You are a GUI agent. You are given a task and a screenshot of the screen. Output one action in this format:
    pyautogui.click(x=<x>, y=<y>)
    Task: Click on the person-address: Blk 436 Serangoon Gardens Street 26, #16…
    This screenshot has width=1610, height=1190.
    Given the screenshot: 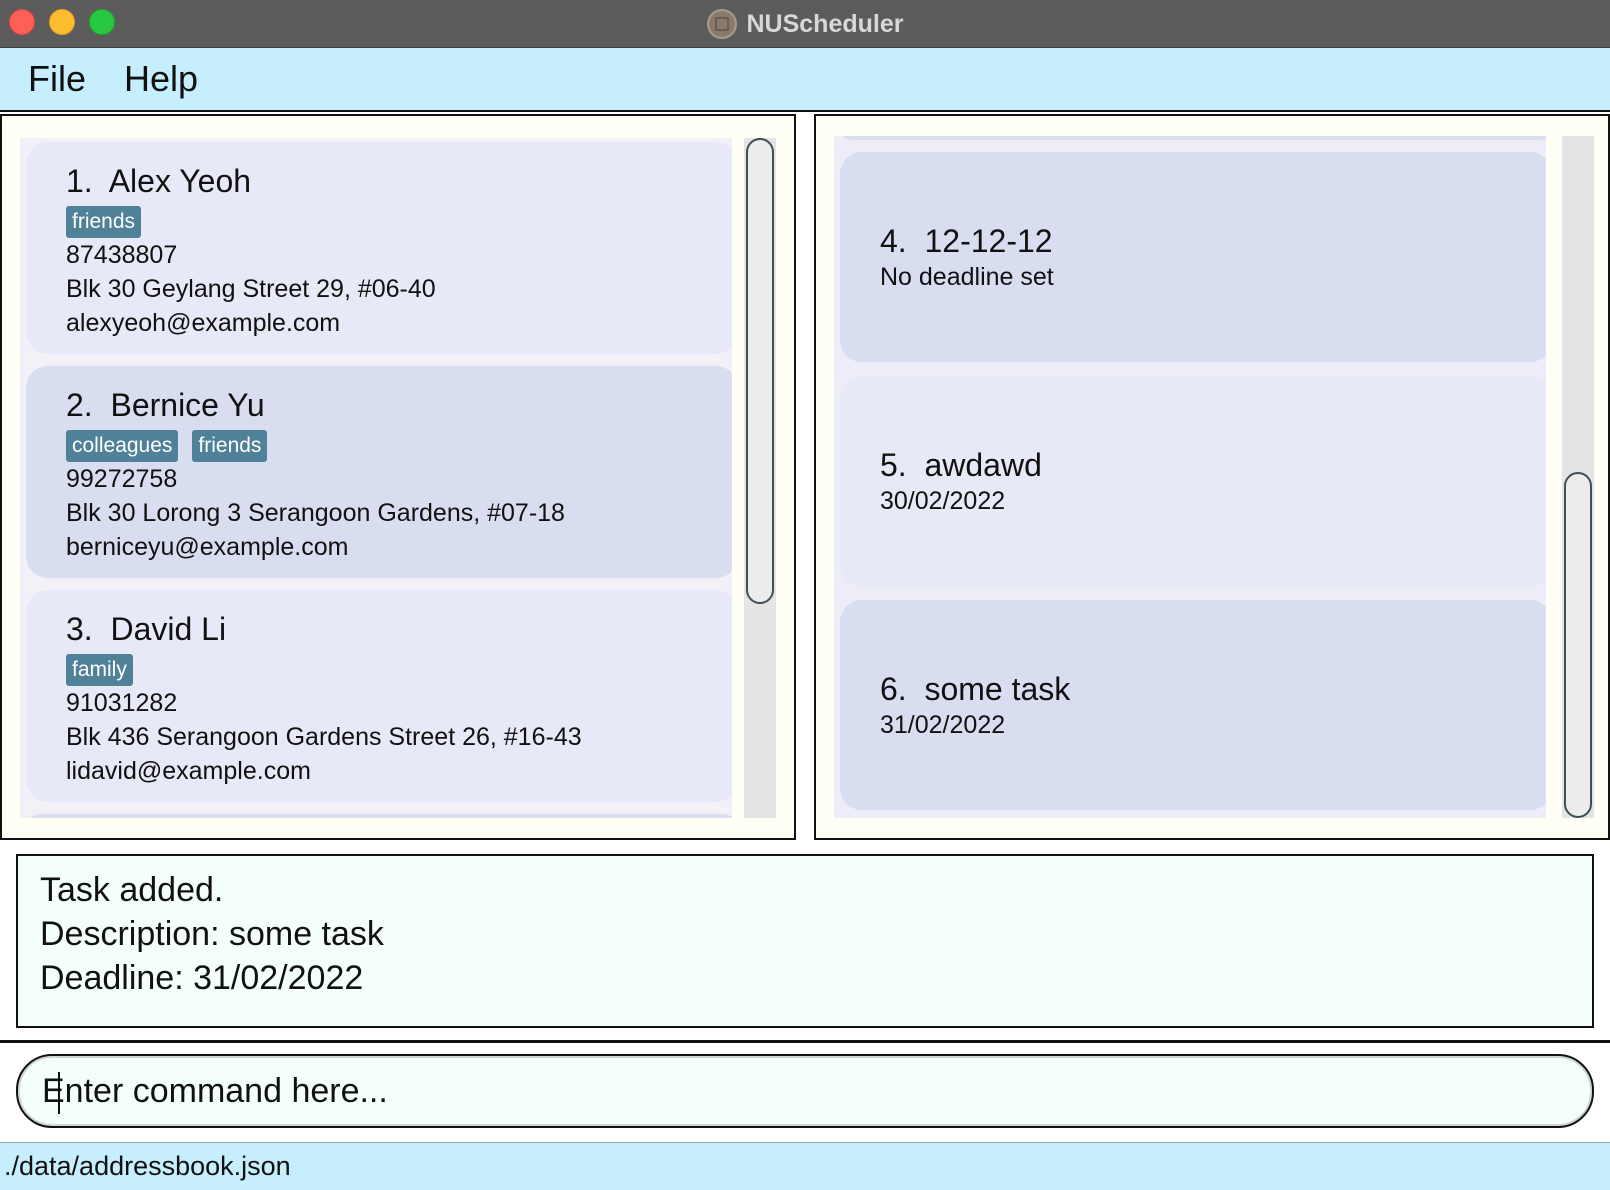 What is the action you would take?
    pyautogui.click(x=324, y=737)
    